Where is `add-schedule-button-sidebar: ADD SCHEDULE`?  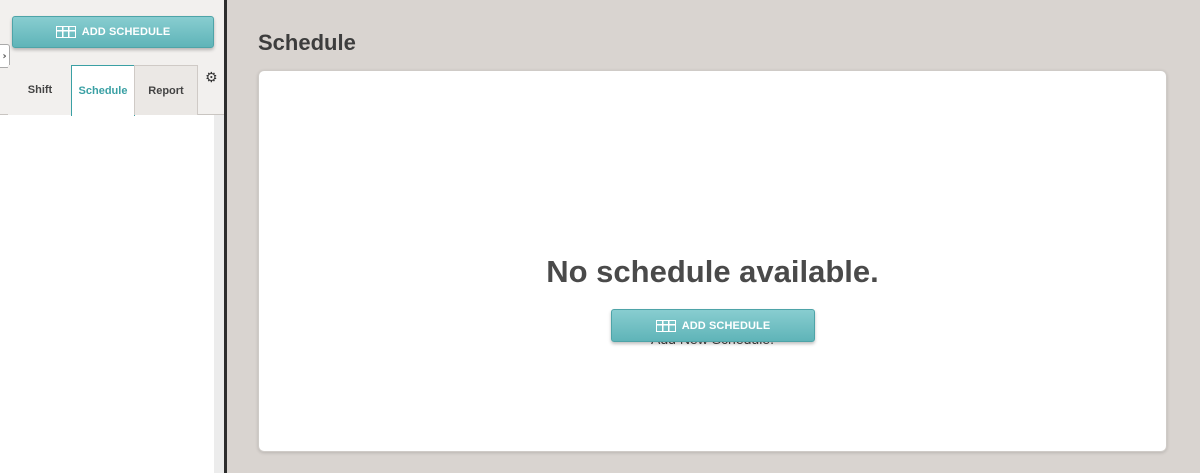
add-schedule-button-sidebar: ADD SCHEDULE is located at coordinates (113, 32).